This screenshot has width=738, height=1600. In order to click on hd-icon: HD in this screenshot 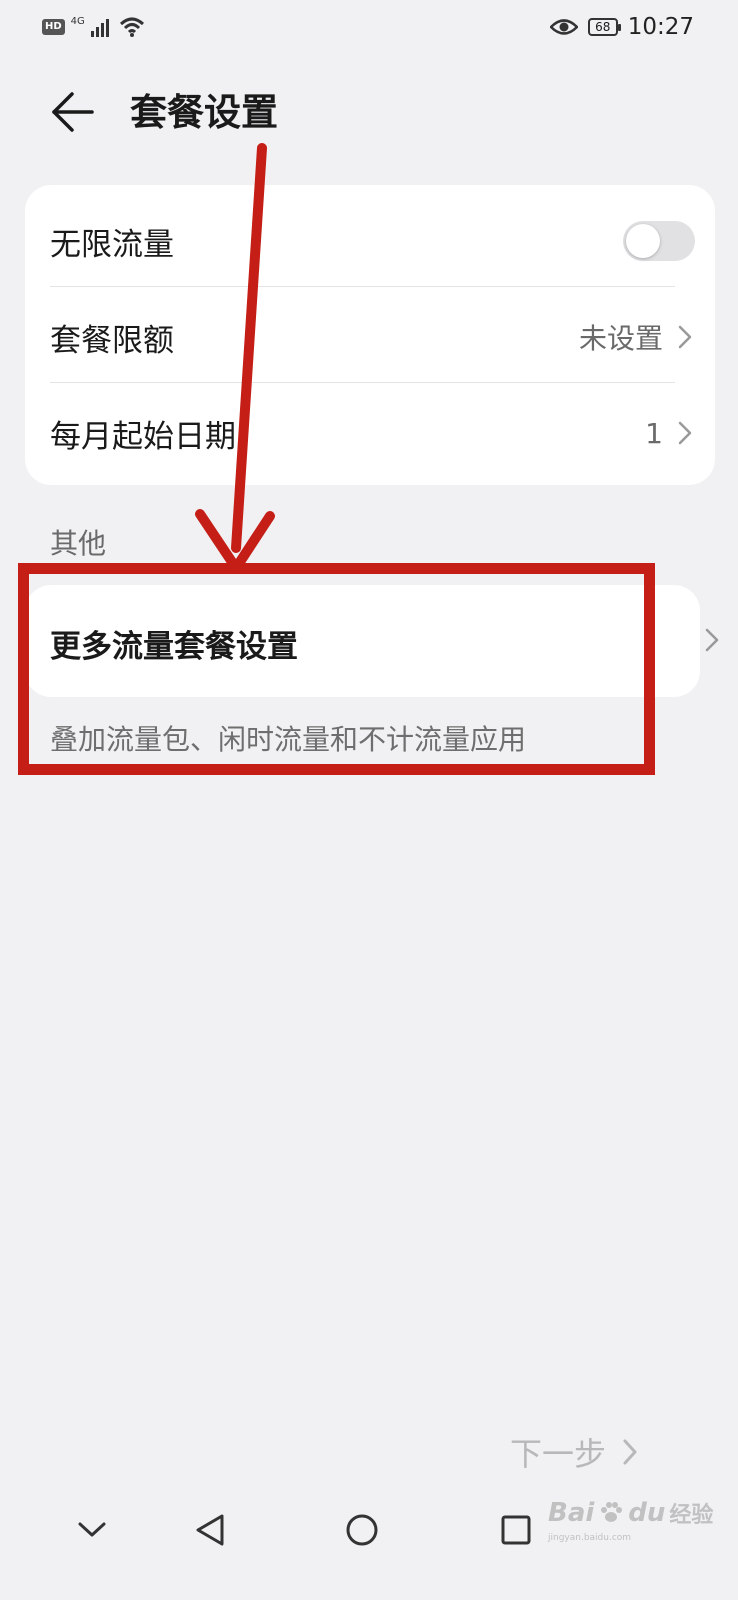, I will do `click(53, 27)`.